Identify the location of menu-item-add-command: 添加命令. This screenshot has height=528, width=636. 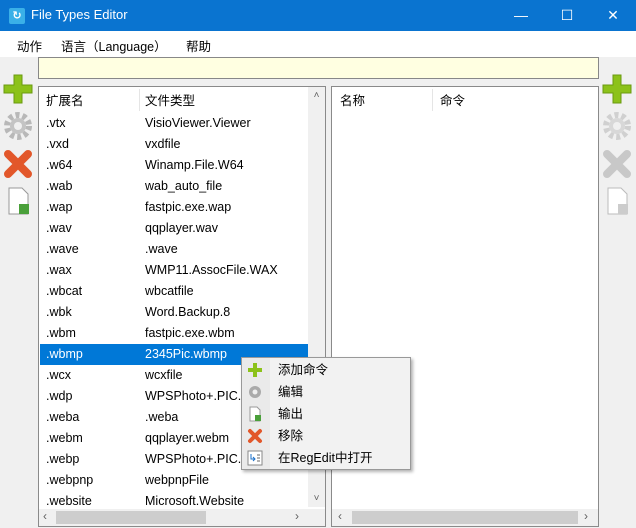
(326, 370).